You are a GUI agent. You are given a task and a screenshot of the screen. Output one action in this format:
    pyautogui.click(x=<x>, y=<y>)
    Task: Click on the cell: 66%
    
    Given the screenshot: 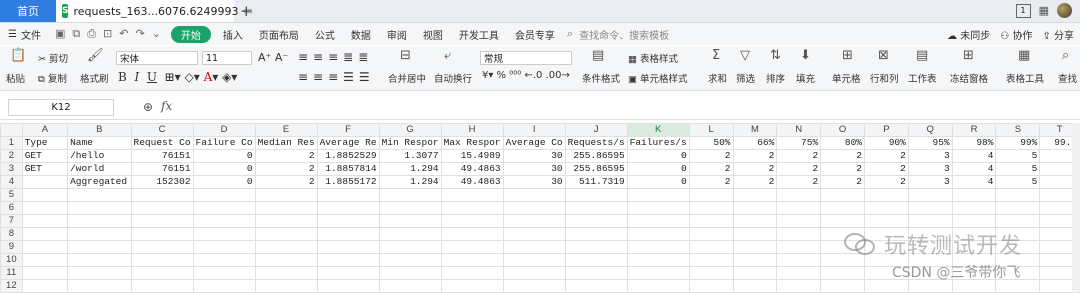 What is the action you would take?
    pyautogui.click(x=755, y=143)
    